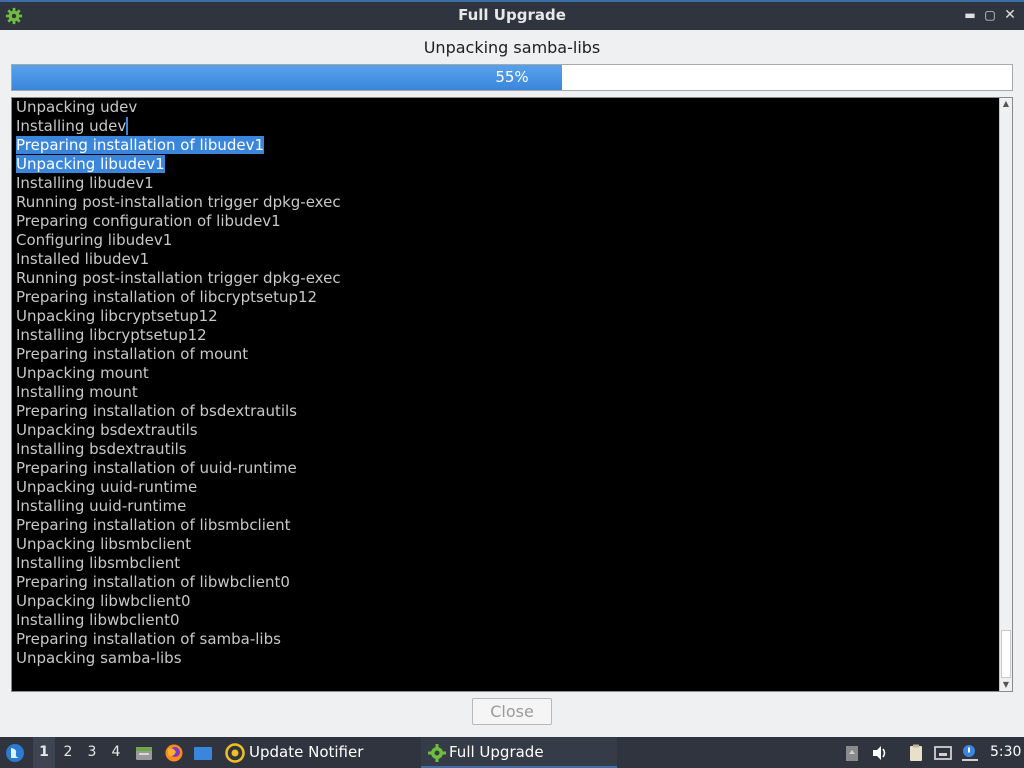  I want to click on removable-media-icon, so click(852, 753).